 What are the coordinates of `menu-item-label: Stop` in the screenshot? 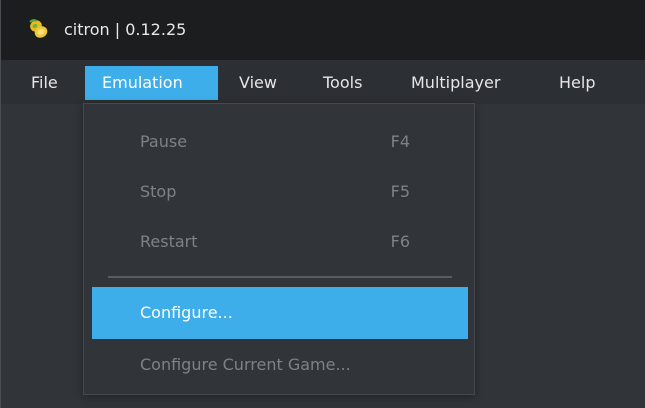 It's located at (158, 191).